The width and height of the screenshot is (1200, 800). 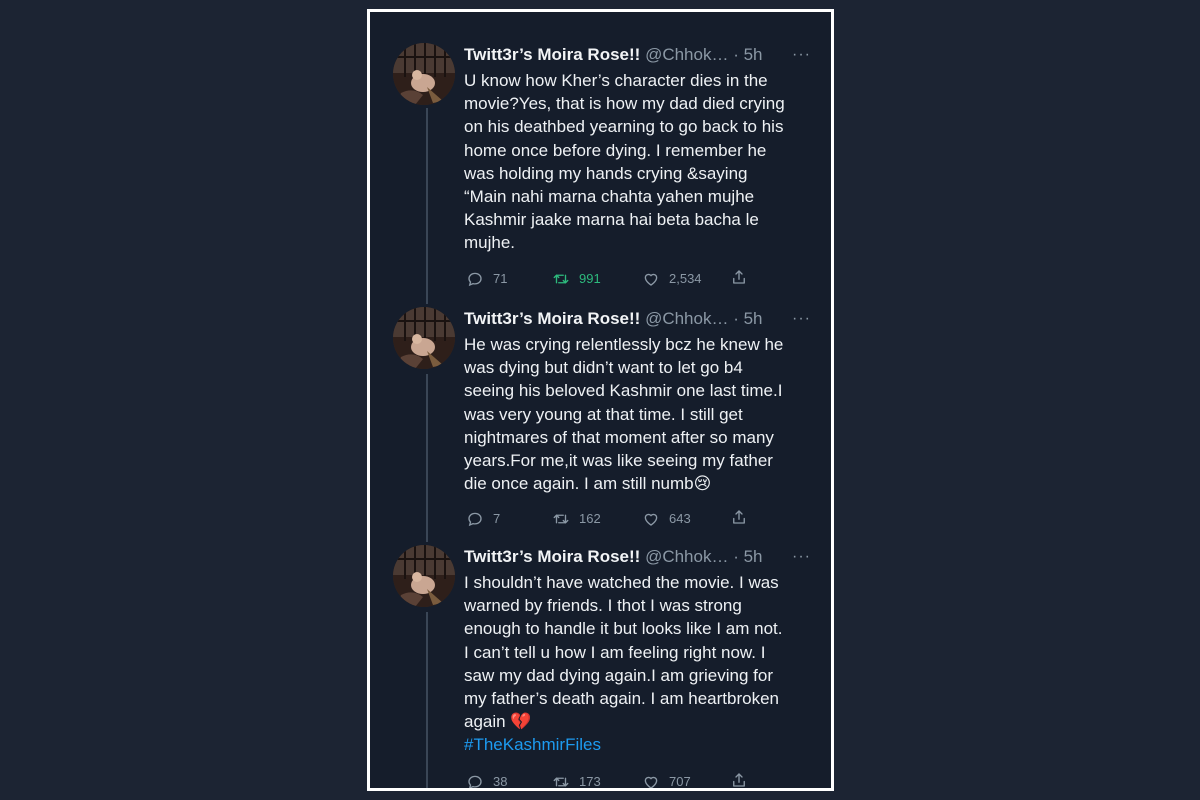 What do you see at coordinates (606, 173) in the screenshot?
I see `tweet-text-line: was holding my hands crying &saying` at bounding box center [606, 173].